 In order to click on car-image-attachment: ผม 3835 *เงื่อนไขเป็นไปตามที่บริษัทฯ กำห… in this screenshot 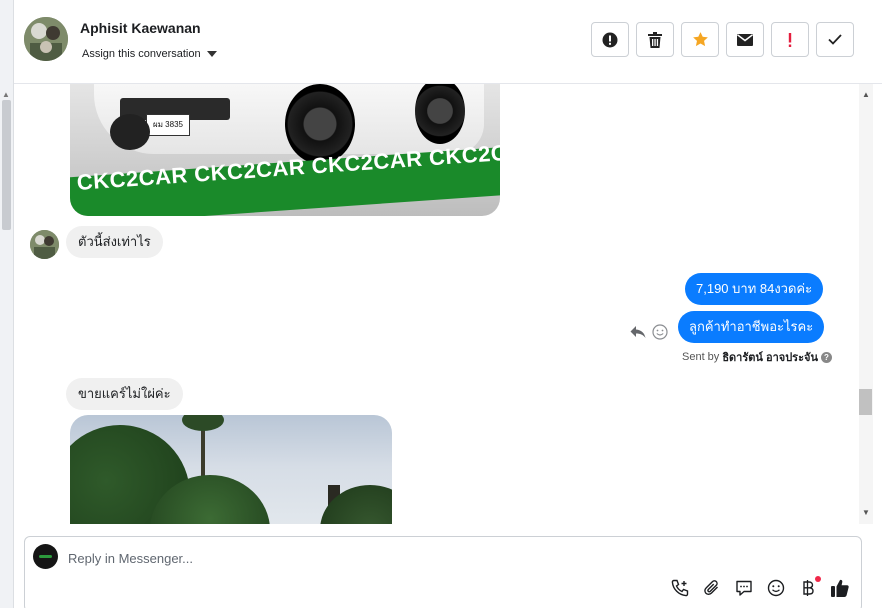, I will do `click(285, 150)`.